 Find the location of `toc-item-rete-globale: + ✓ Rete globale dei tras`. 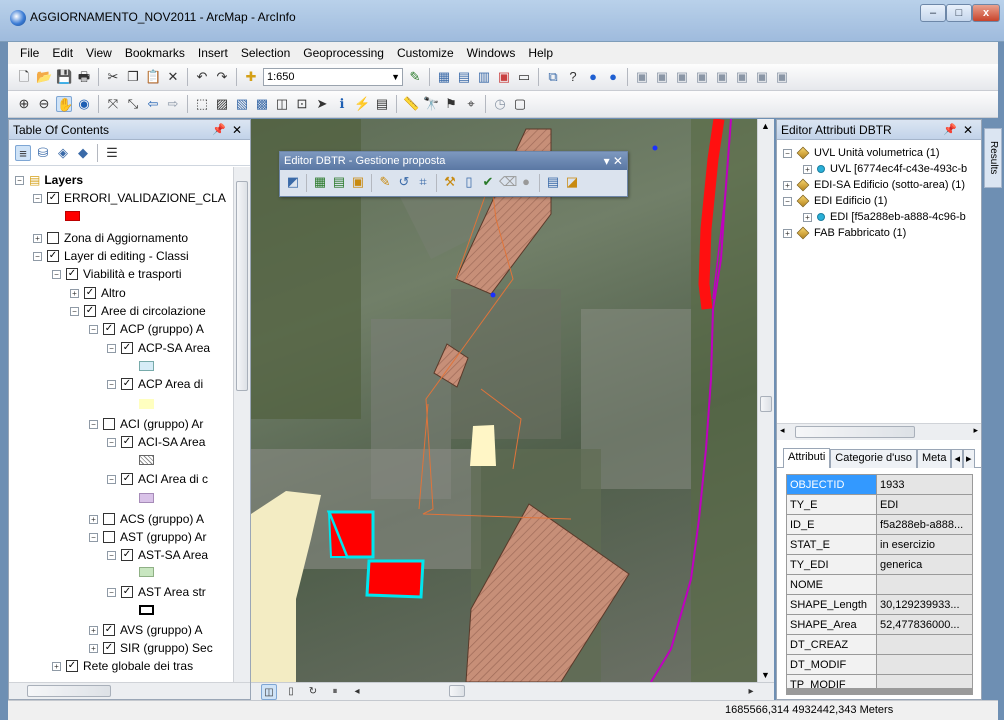

toc-item-rete-globale: + ✓ Rete globale dei tras is located at coordinates (122, 666).